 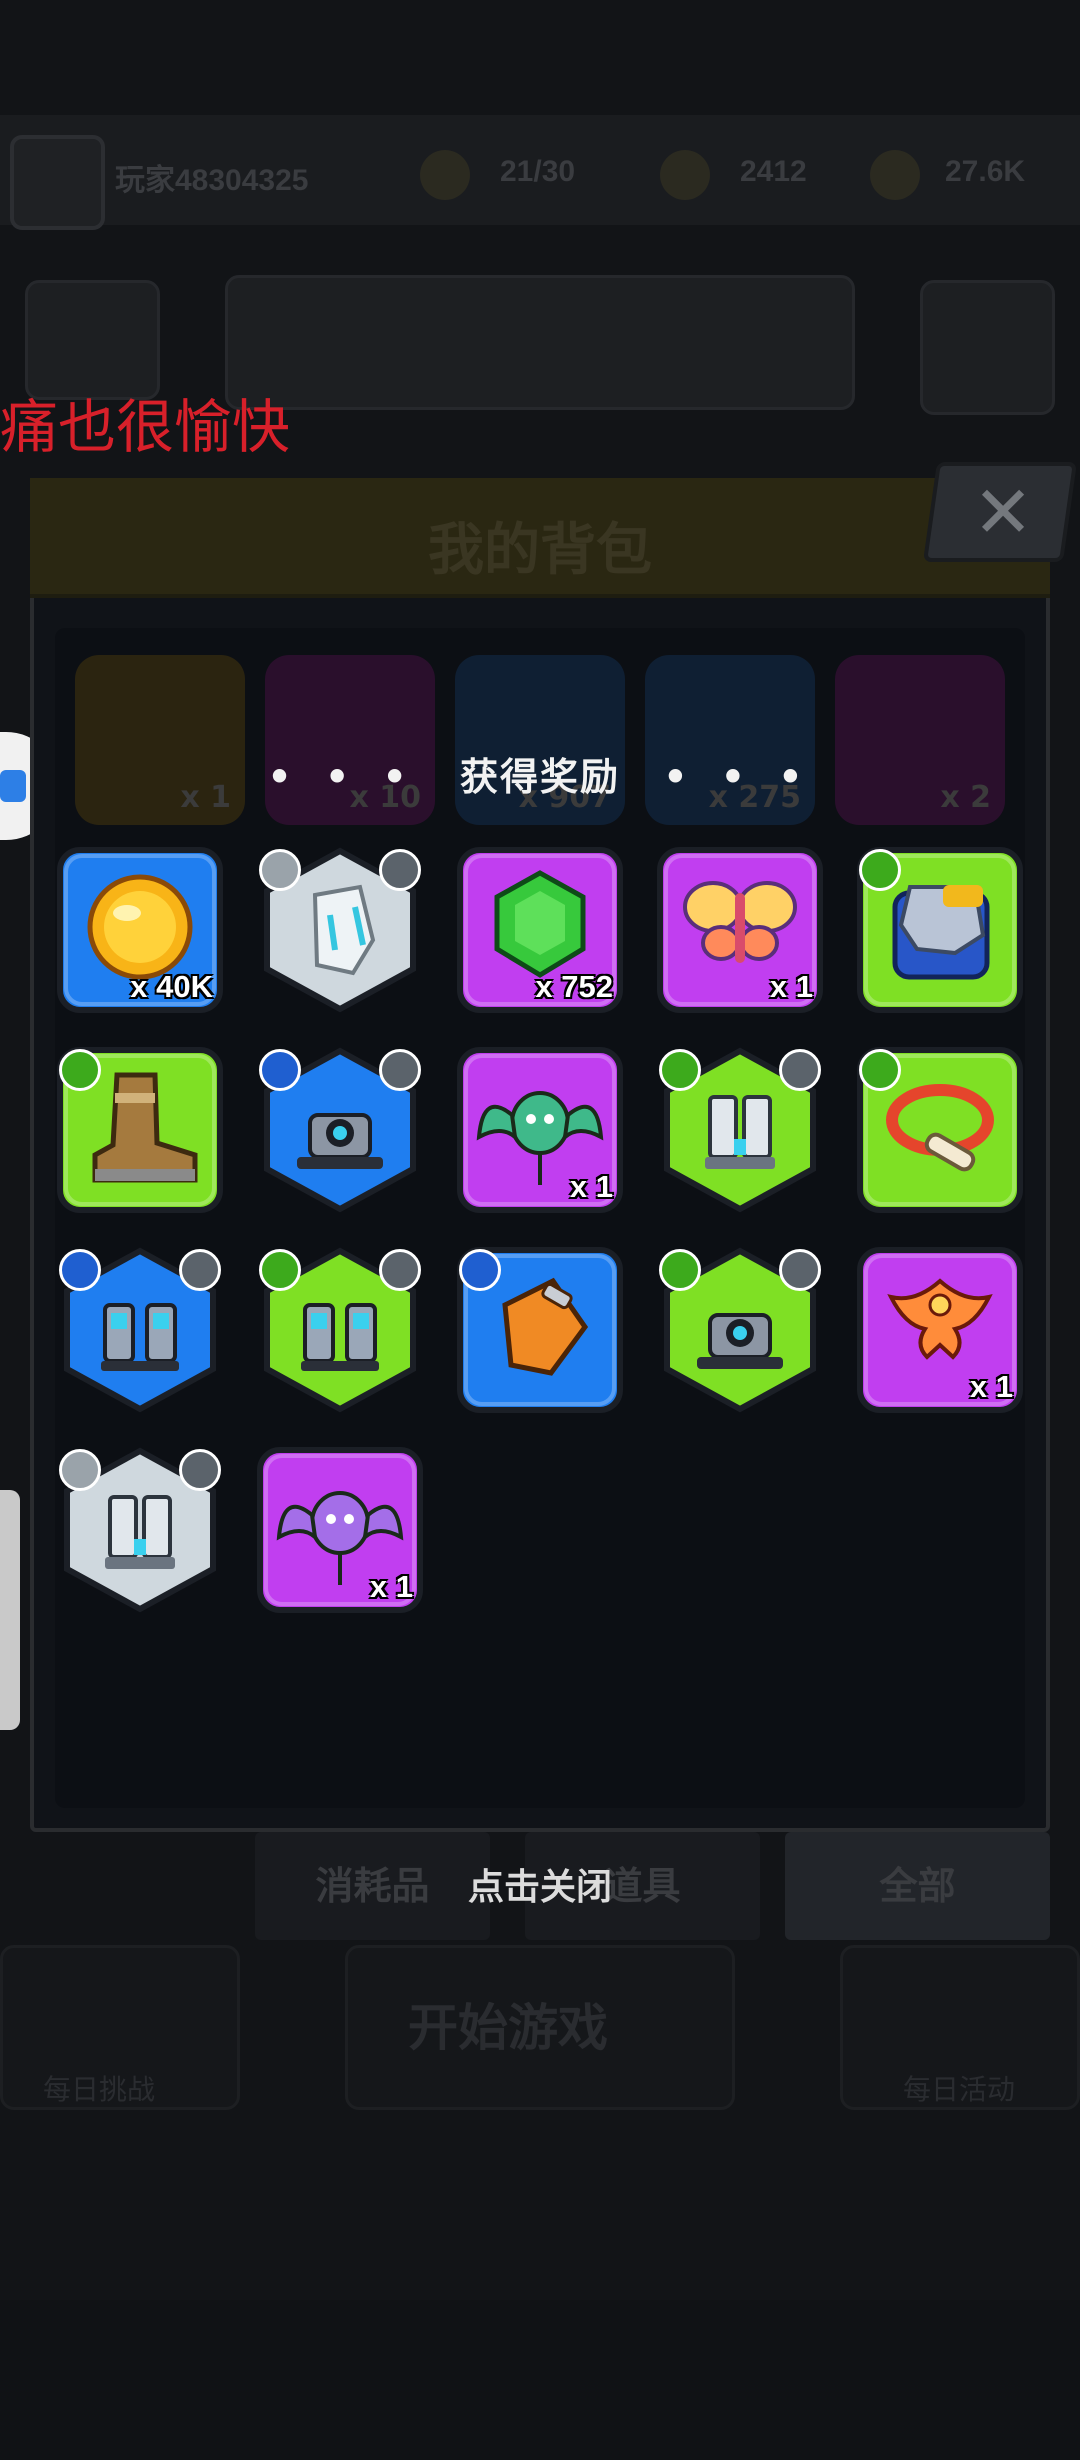 I want to click on reward-item-green-canisters, so click(x=740, y=1130).